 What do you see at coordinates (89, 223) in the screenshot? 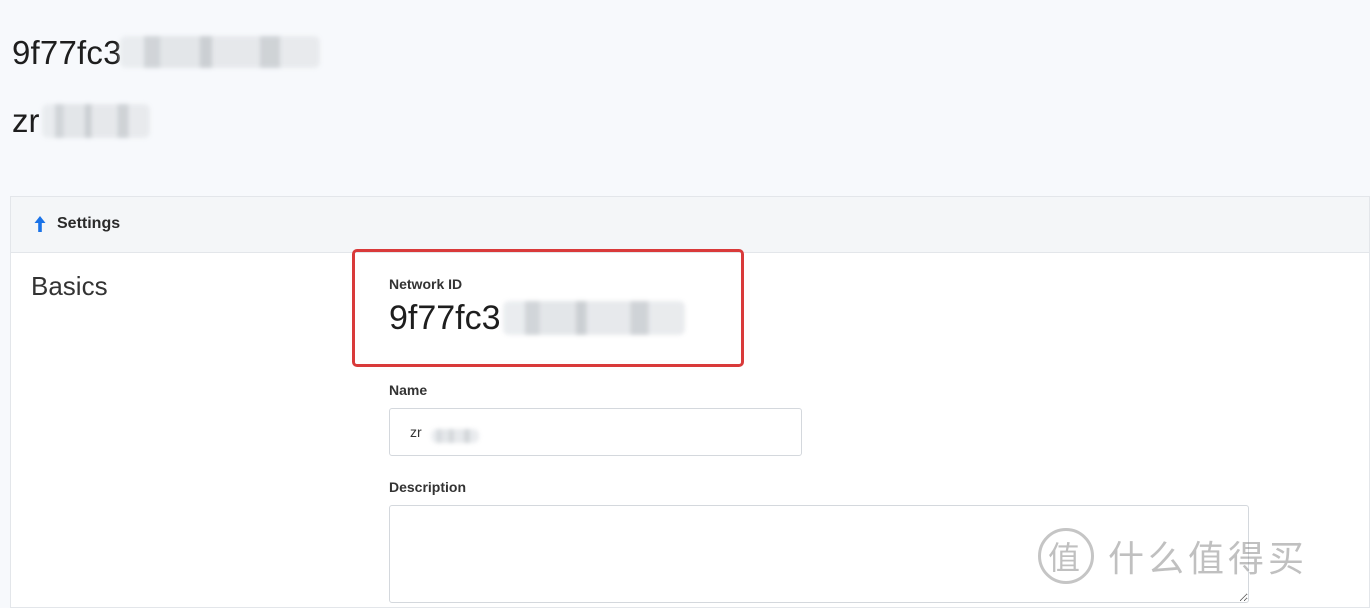
I see `settings-label: Settings` at bounding box center [89, 223].